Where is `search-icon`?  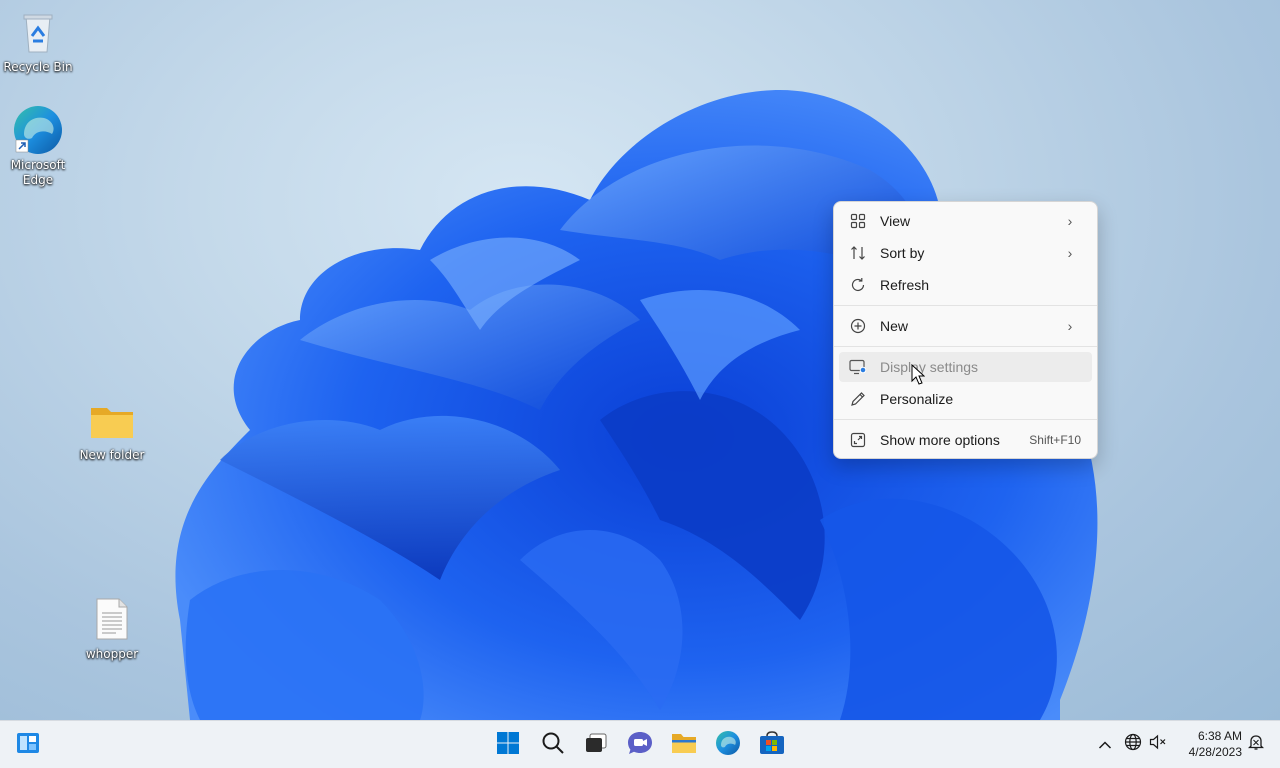
search-icon is located at coordinates (553, 745).